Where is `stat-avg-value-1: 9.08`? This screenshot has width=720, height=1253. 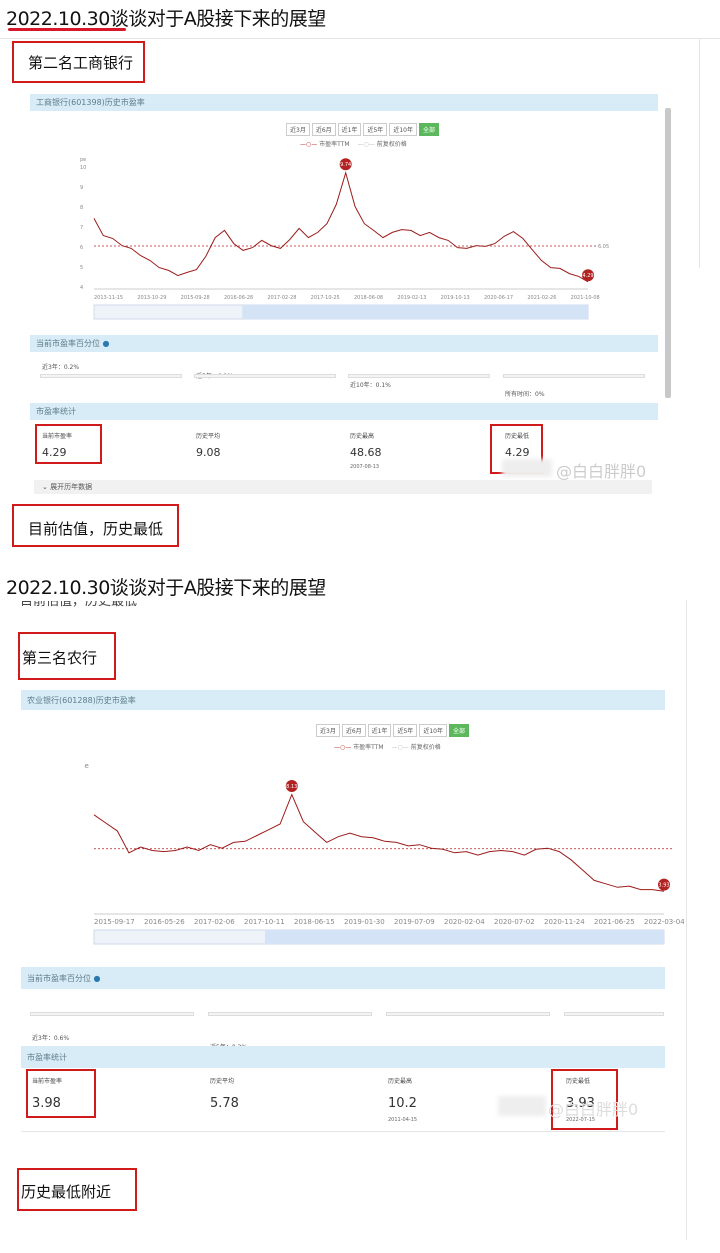
stat-avg-value-1: 9.08 is located at coordinates (208, 452).